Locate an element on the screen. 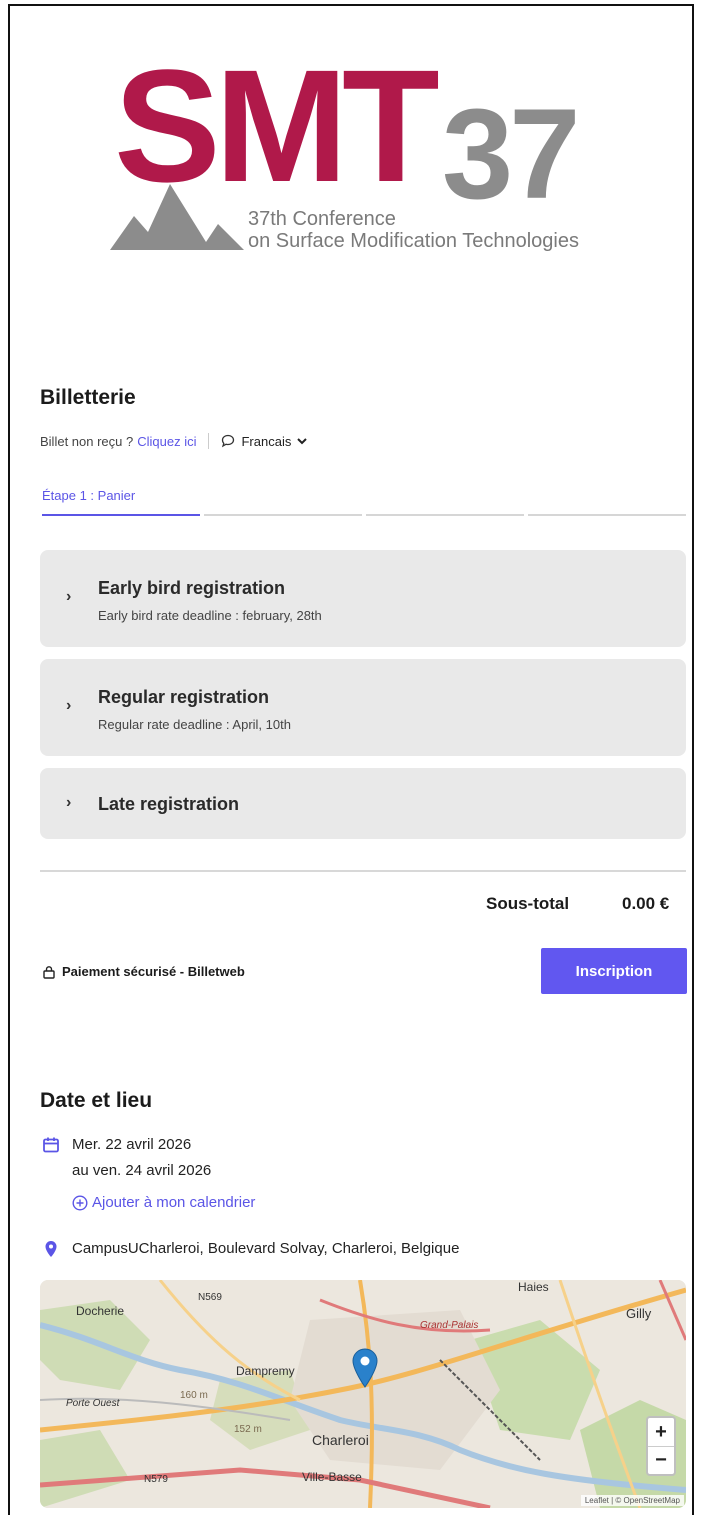  mountains-icon is located at coordinates (177, 217).